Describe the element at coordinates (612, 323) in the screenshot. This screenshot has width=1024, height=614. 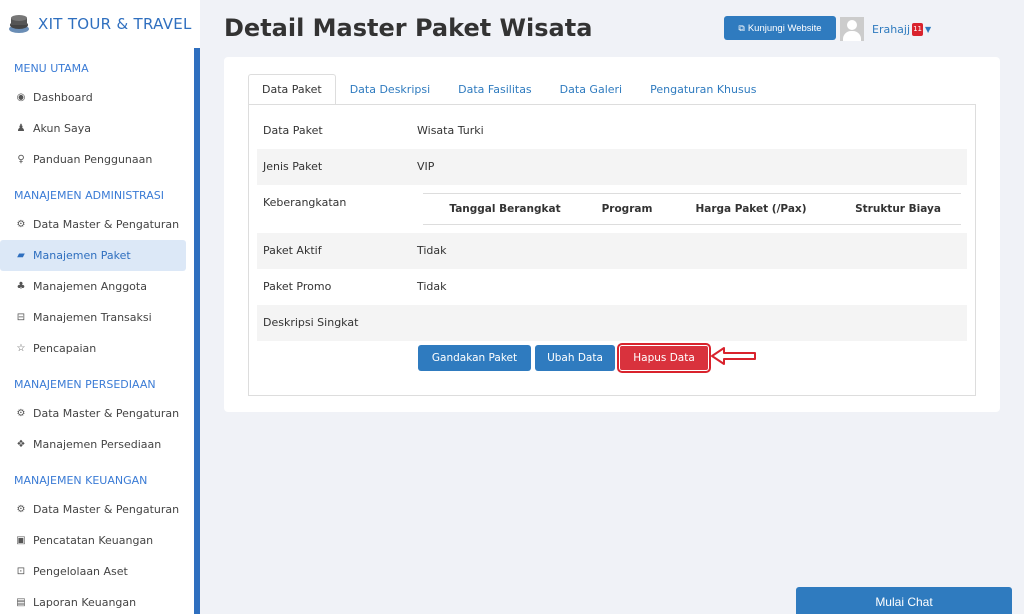
I see `detail-row: Deskripsi Singkat` at that location.